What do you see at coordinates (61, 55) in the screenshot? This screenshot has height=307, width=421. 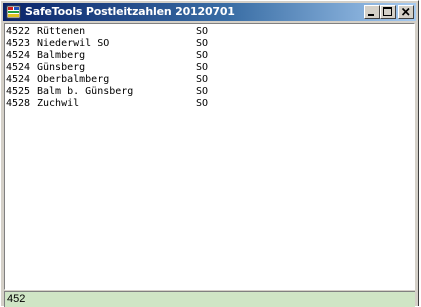 I see `place-name: Balmberg` at bounding box center [61, 55].